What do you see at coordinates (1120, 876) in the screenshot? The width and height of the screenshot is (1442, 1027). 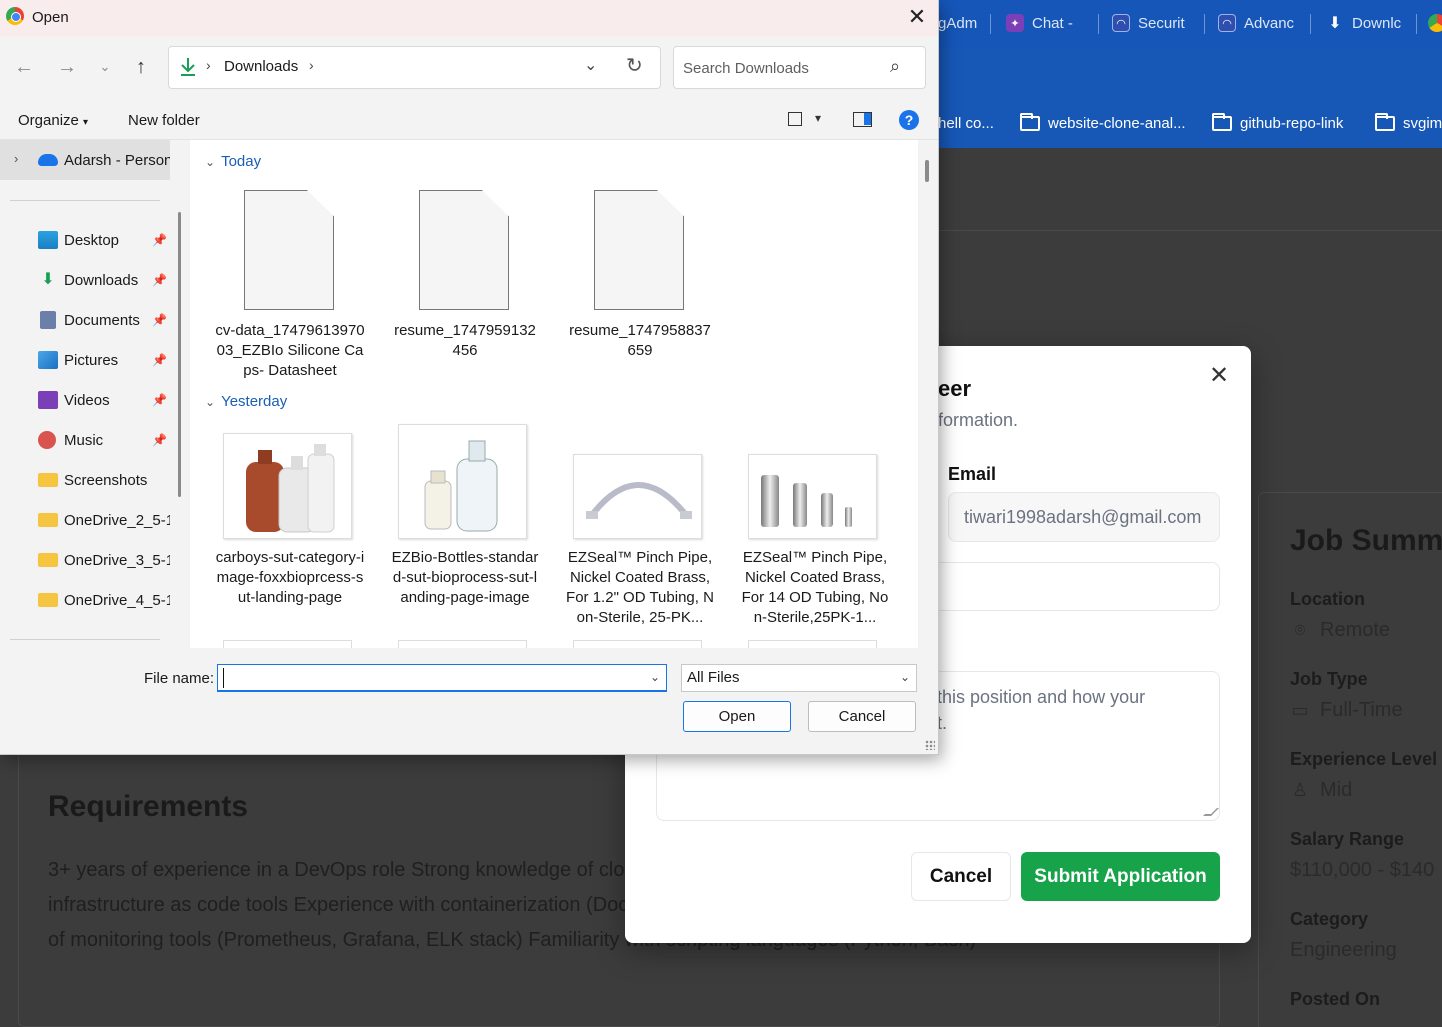 I see `submit-application-button: Submit Application` at bounding box center [1120, 876].